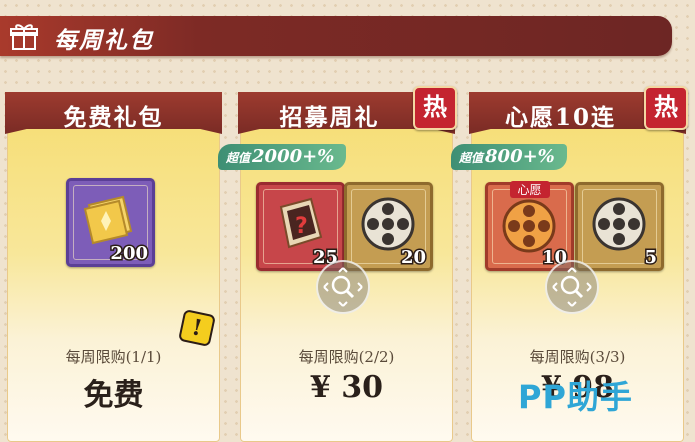 This screenshot has height=442, width=695. I want to click on gold-ticket-item: 200, so click(110, 222).